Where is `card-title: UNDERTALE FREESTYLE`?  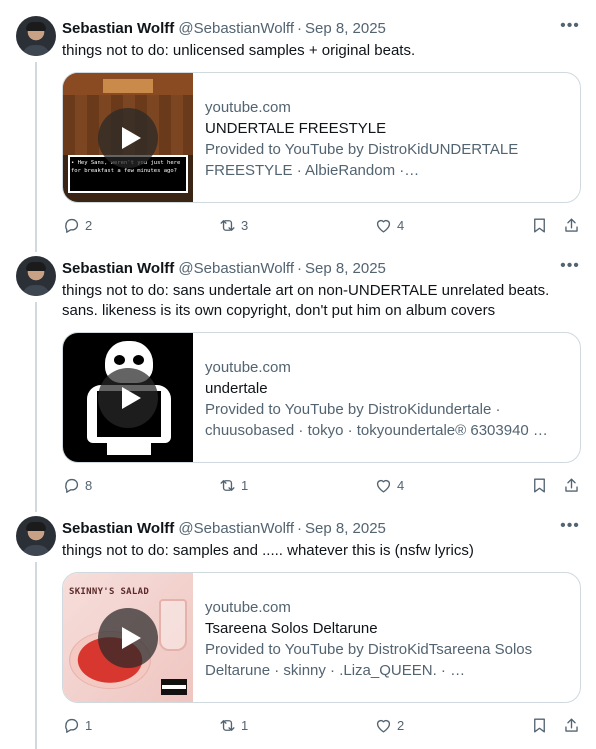 card-title: UNDERTALE FREESTYLE is located at coordinates (296, 128).